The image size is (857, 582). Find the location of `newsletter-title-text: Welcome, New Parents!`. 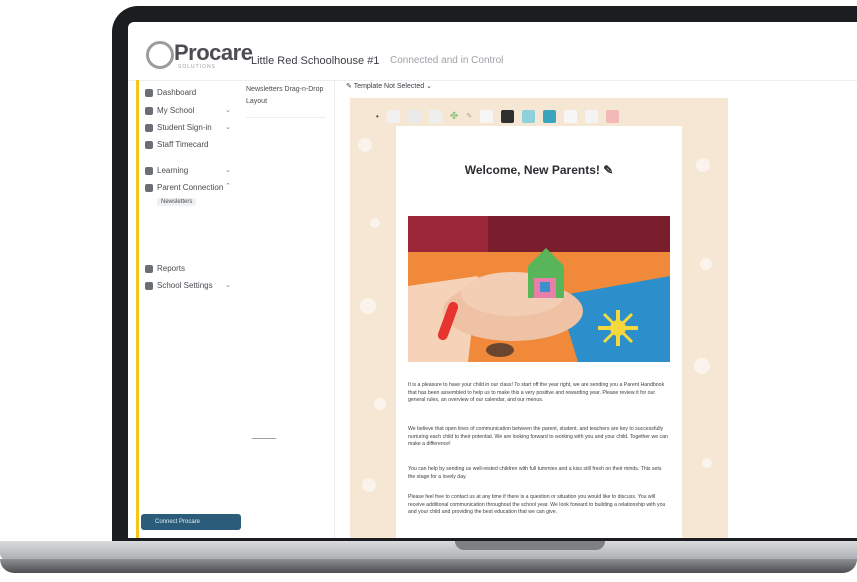

newsletter-title-text: Welcome, New Parents! is located at coordinates (532, 170).